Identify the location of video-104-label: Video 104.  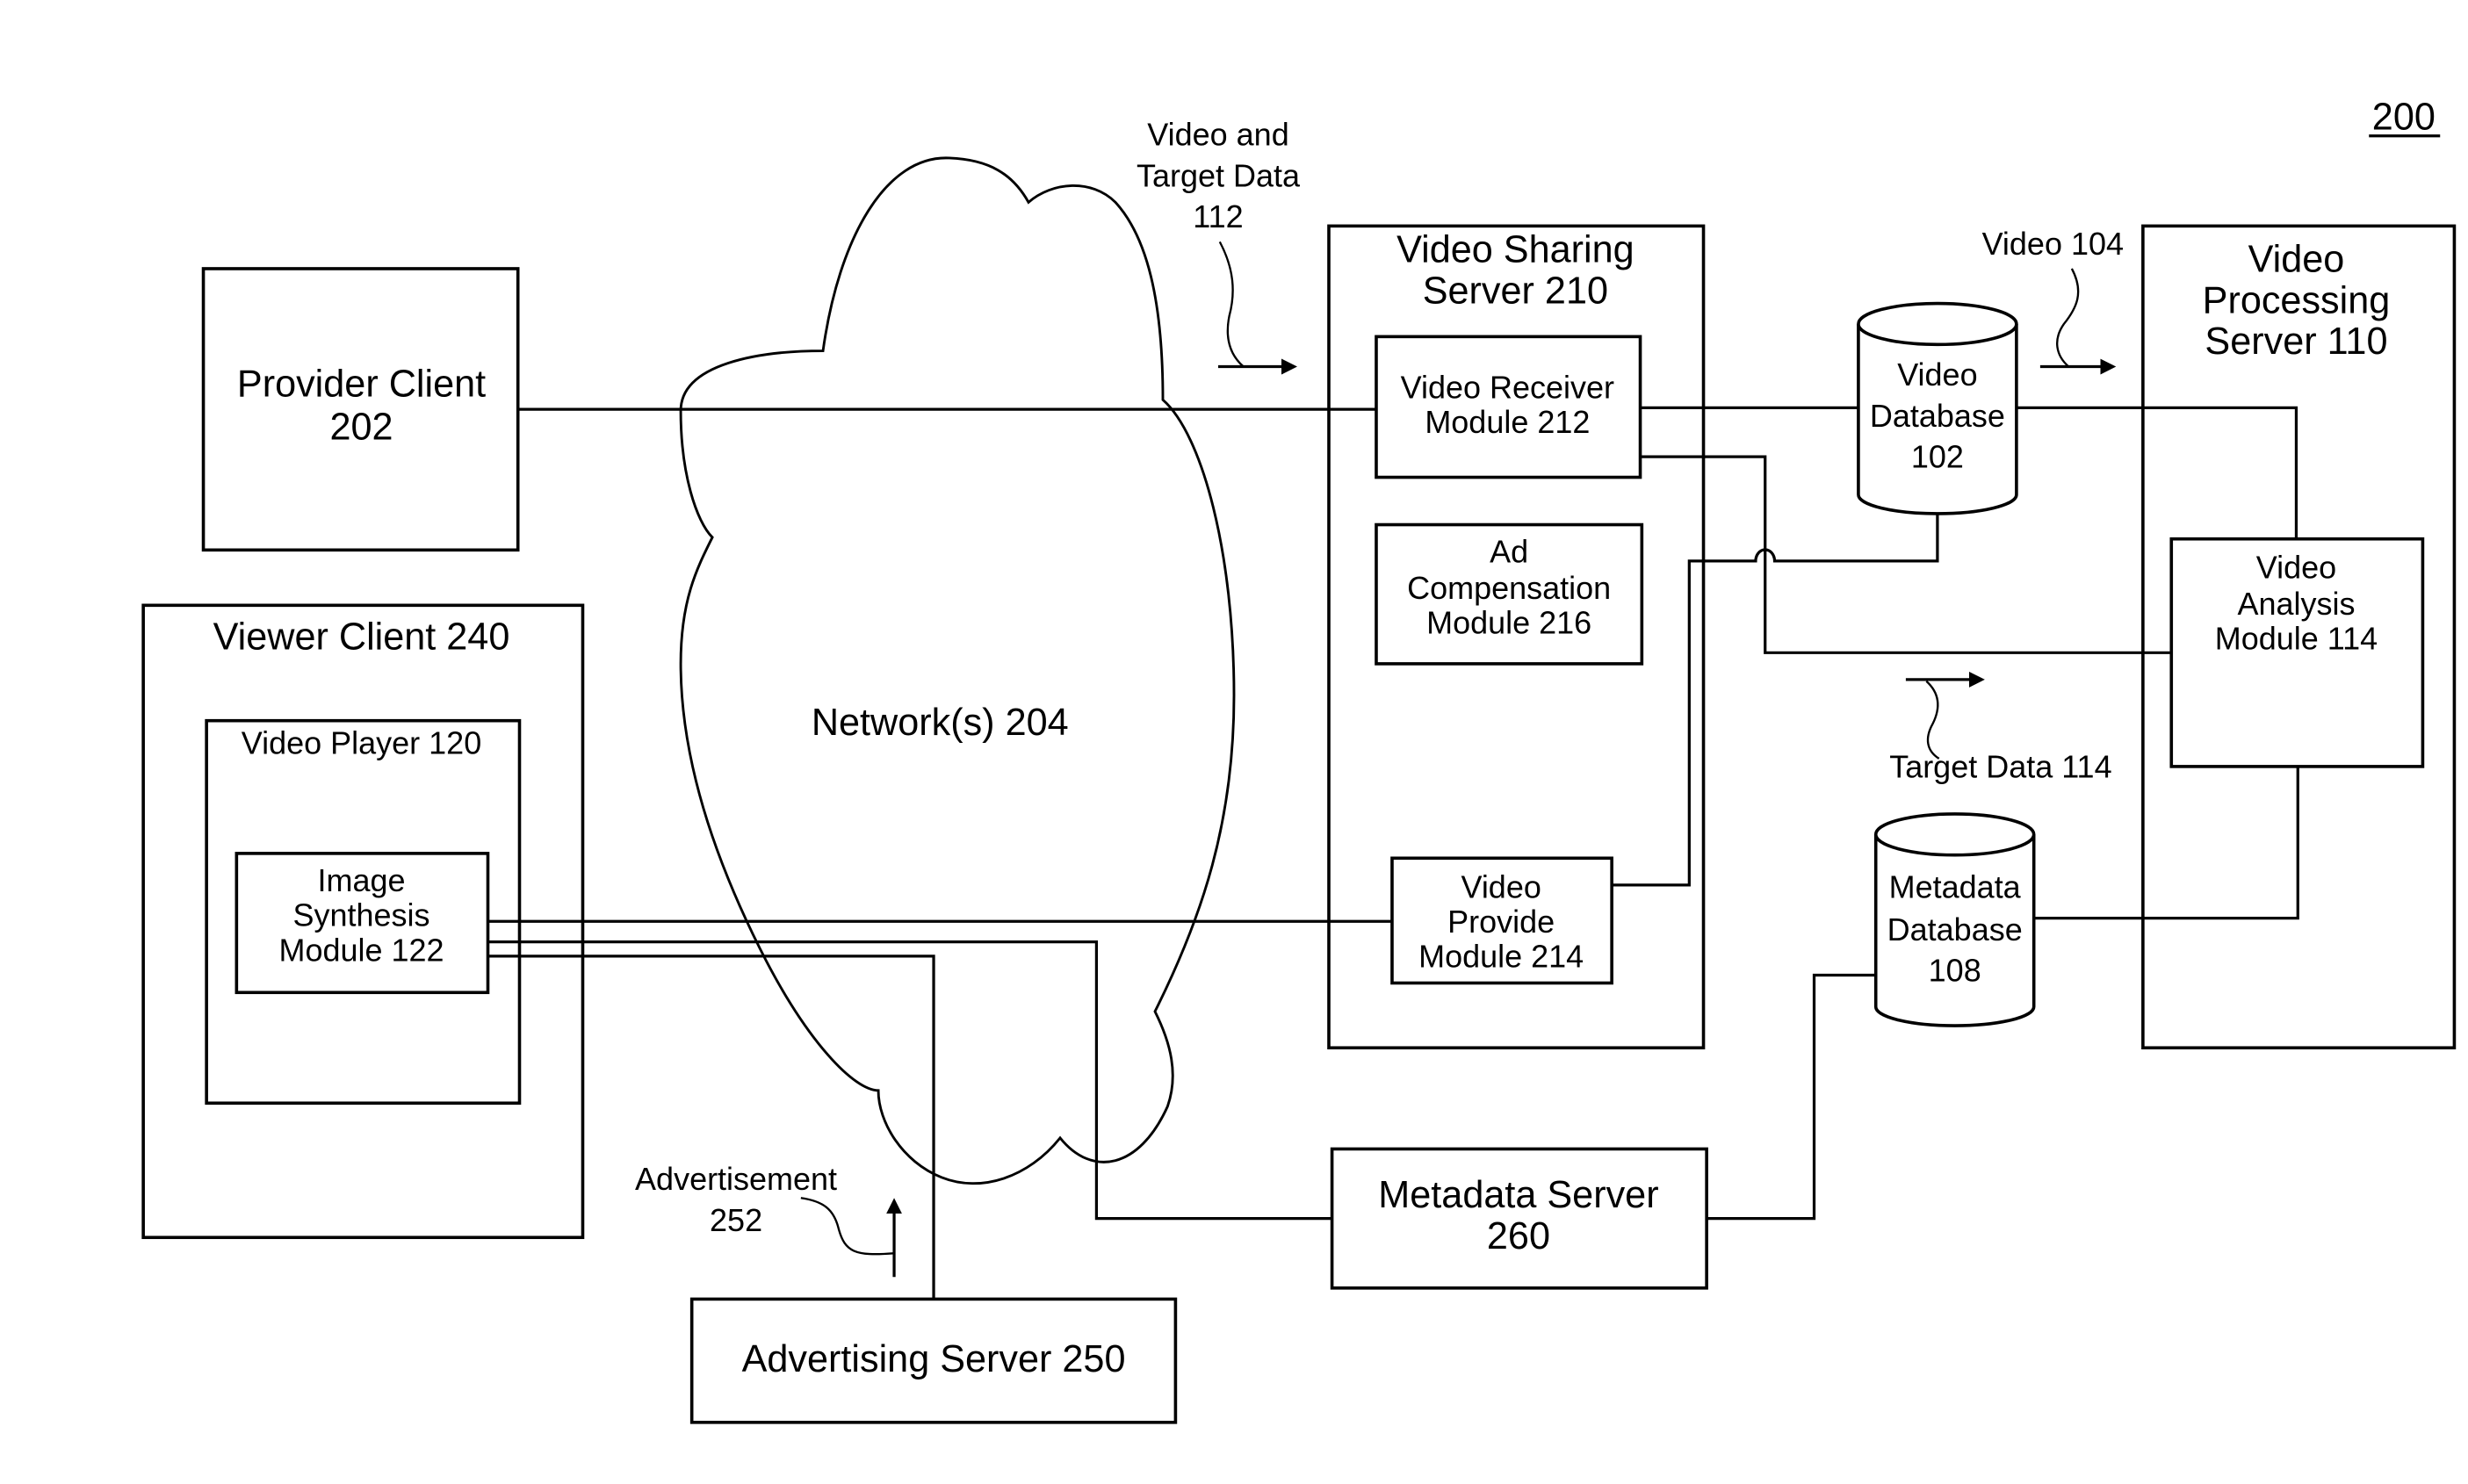
(2053, 244).